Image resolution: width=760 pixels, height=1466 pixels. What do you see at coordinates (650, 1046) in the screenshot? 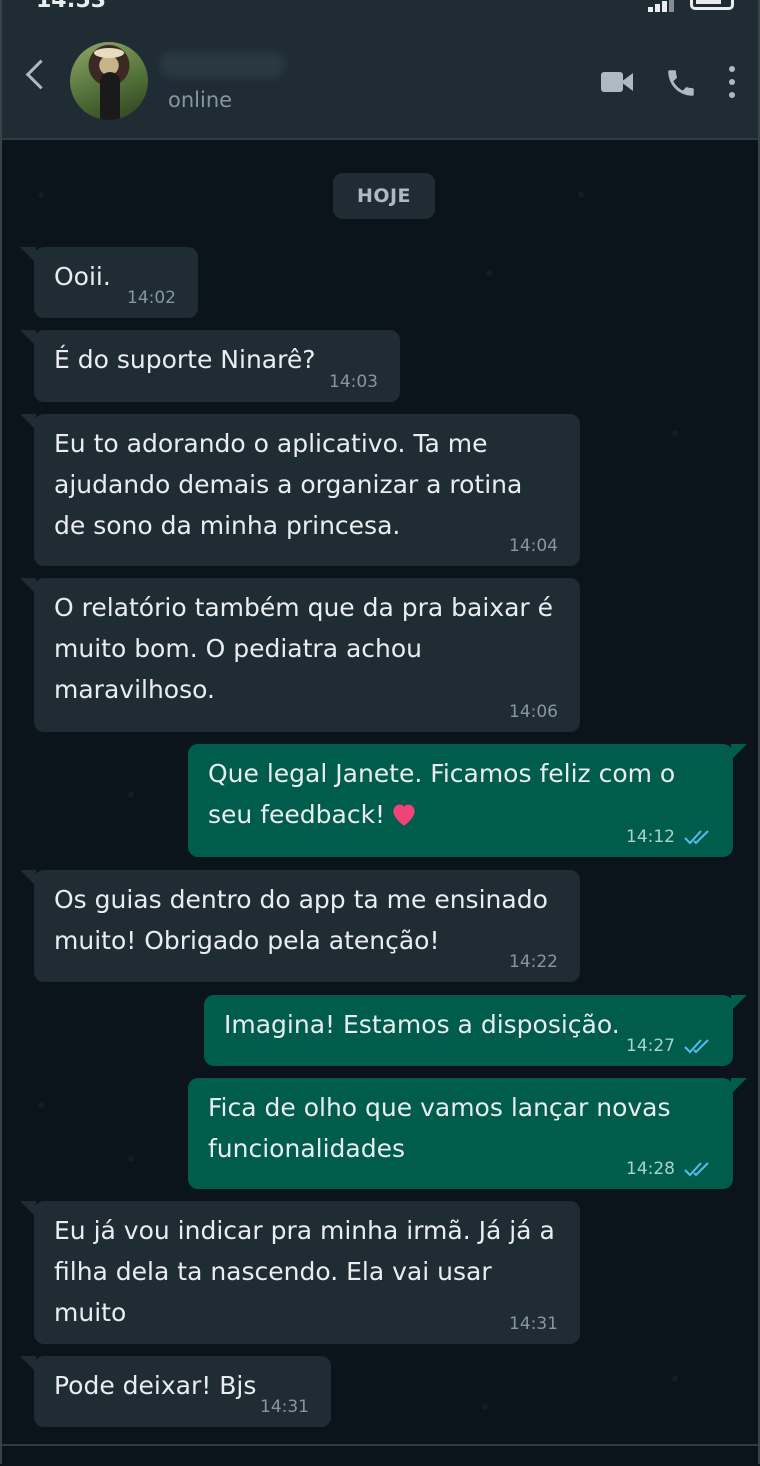
I see `message-time: 14:27` at bounding box center [650, 1046].